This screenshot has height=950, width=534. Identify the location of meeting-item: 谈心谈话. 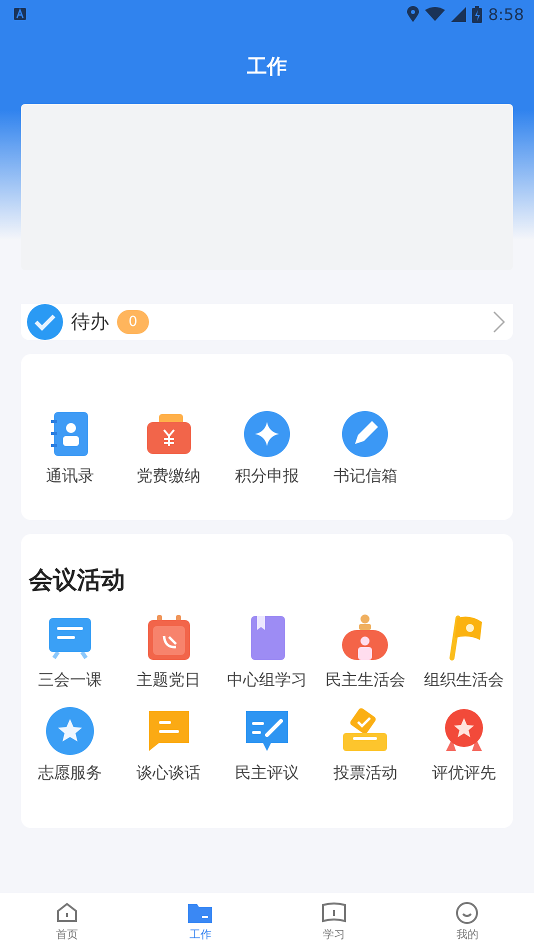
(168, 745).